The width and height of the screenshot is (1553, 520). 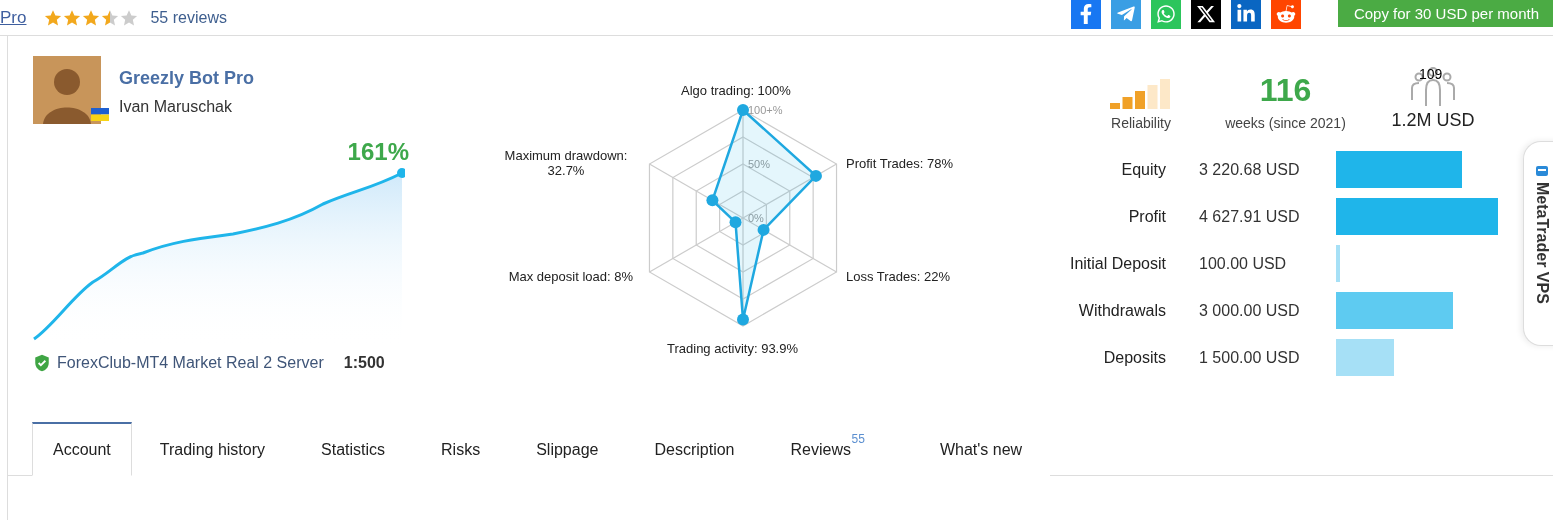 I want to click on review-count: 55, so click(x=858, y=439).